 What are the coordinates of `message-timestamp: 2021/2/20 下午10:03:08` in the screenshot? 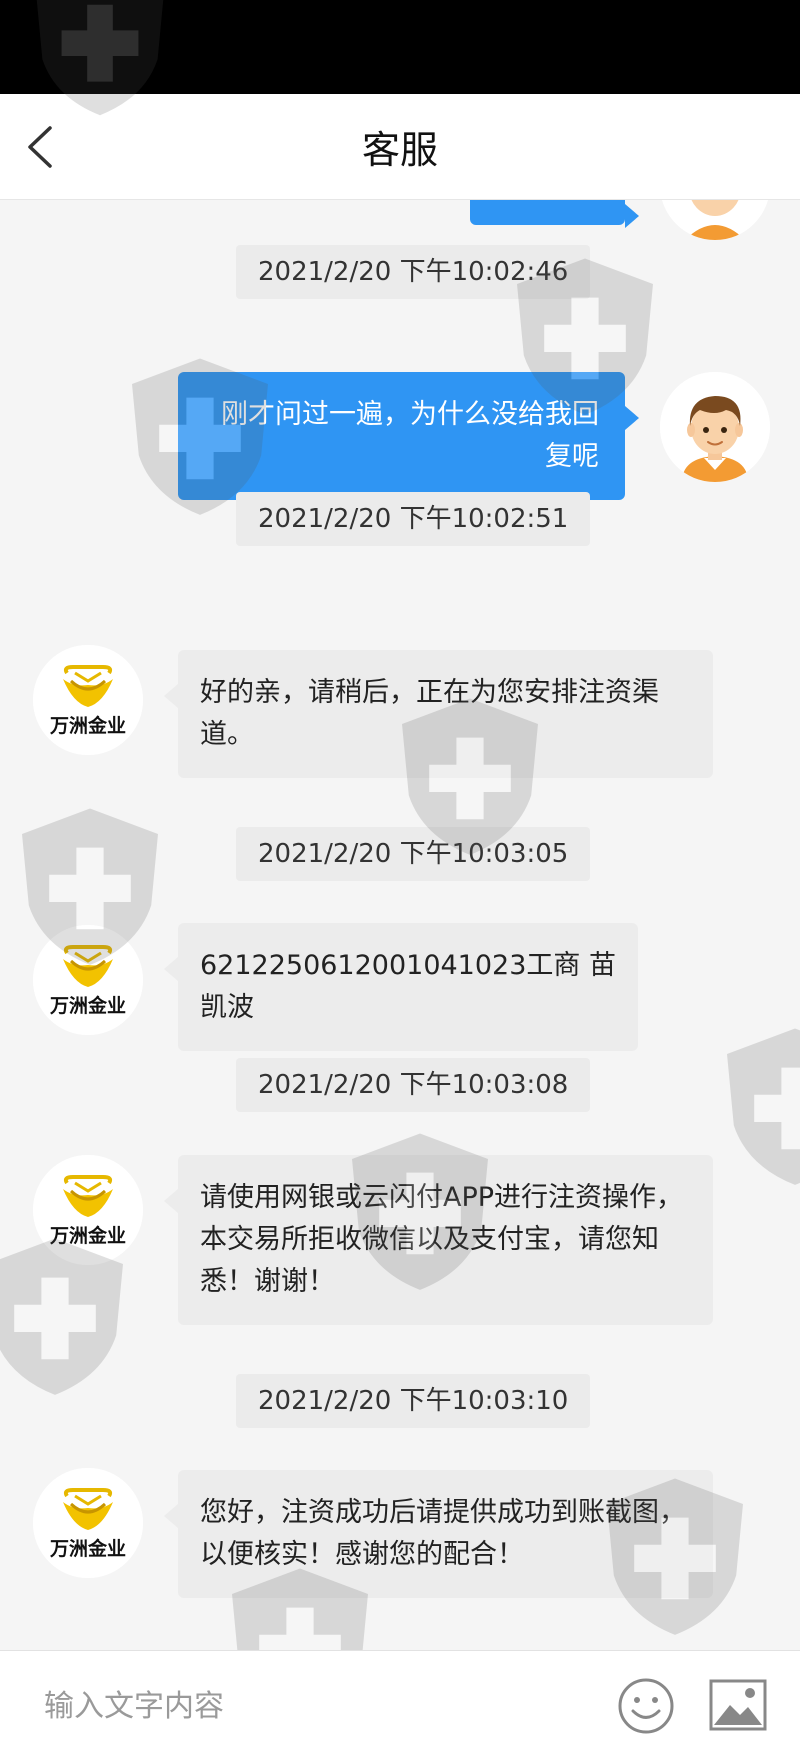 It's located at (413, 1085).